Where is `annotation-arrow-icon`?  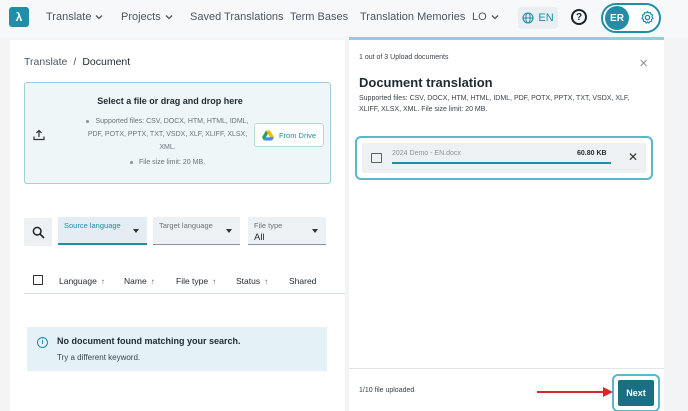
annotation-arrow-icon is located at coordinates (575, 392).